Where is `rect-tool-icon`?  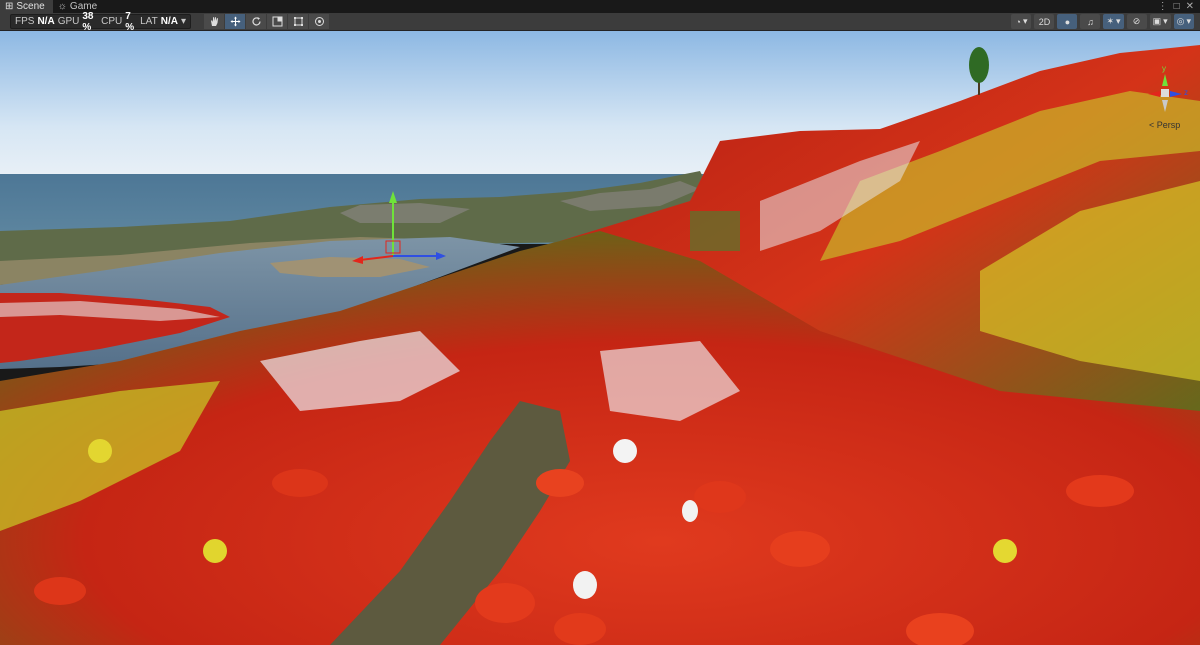
rect-tool-icon is located at coordinates (298, 21).